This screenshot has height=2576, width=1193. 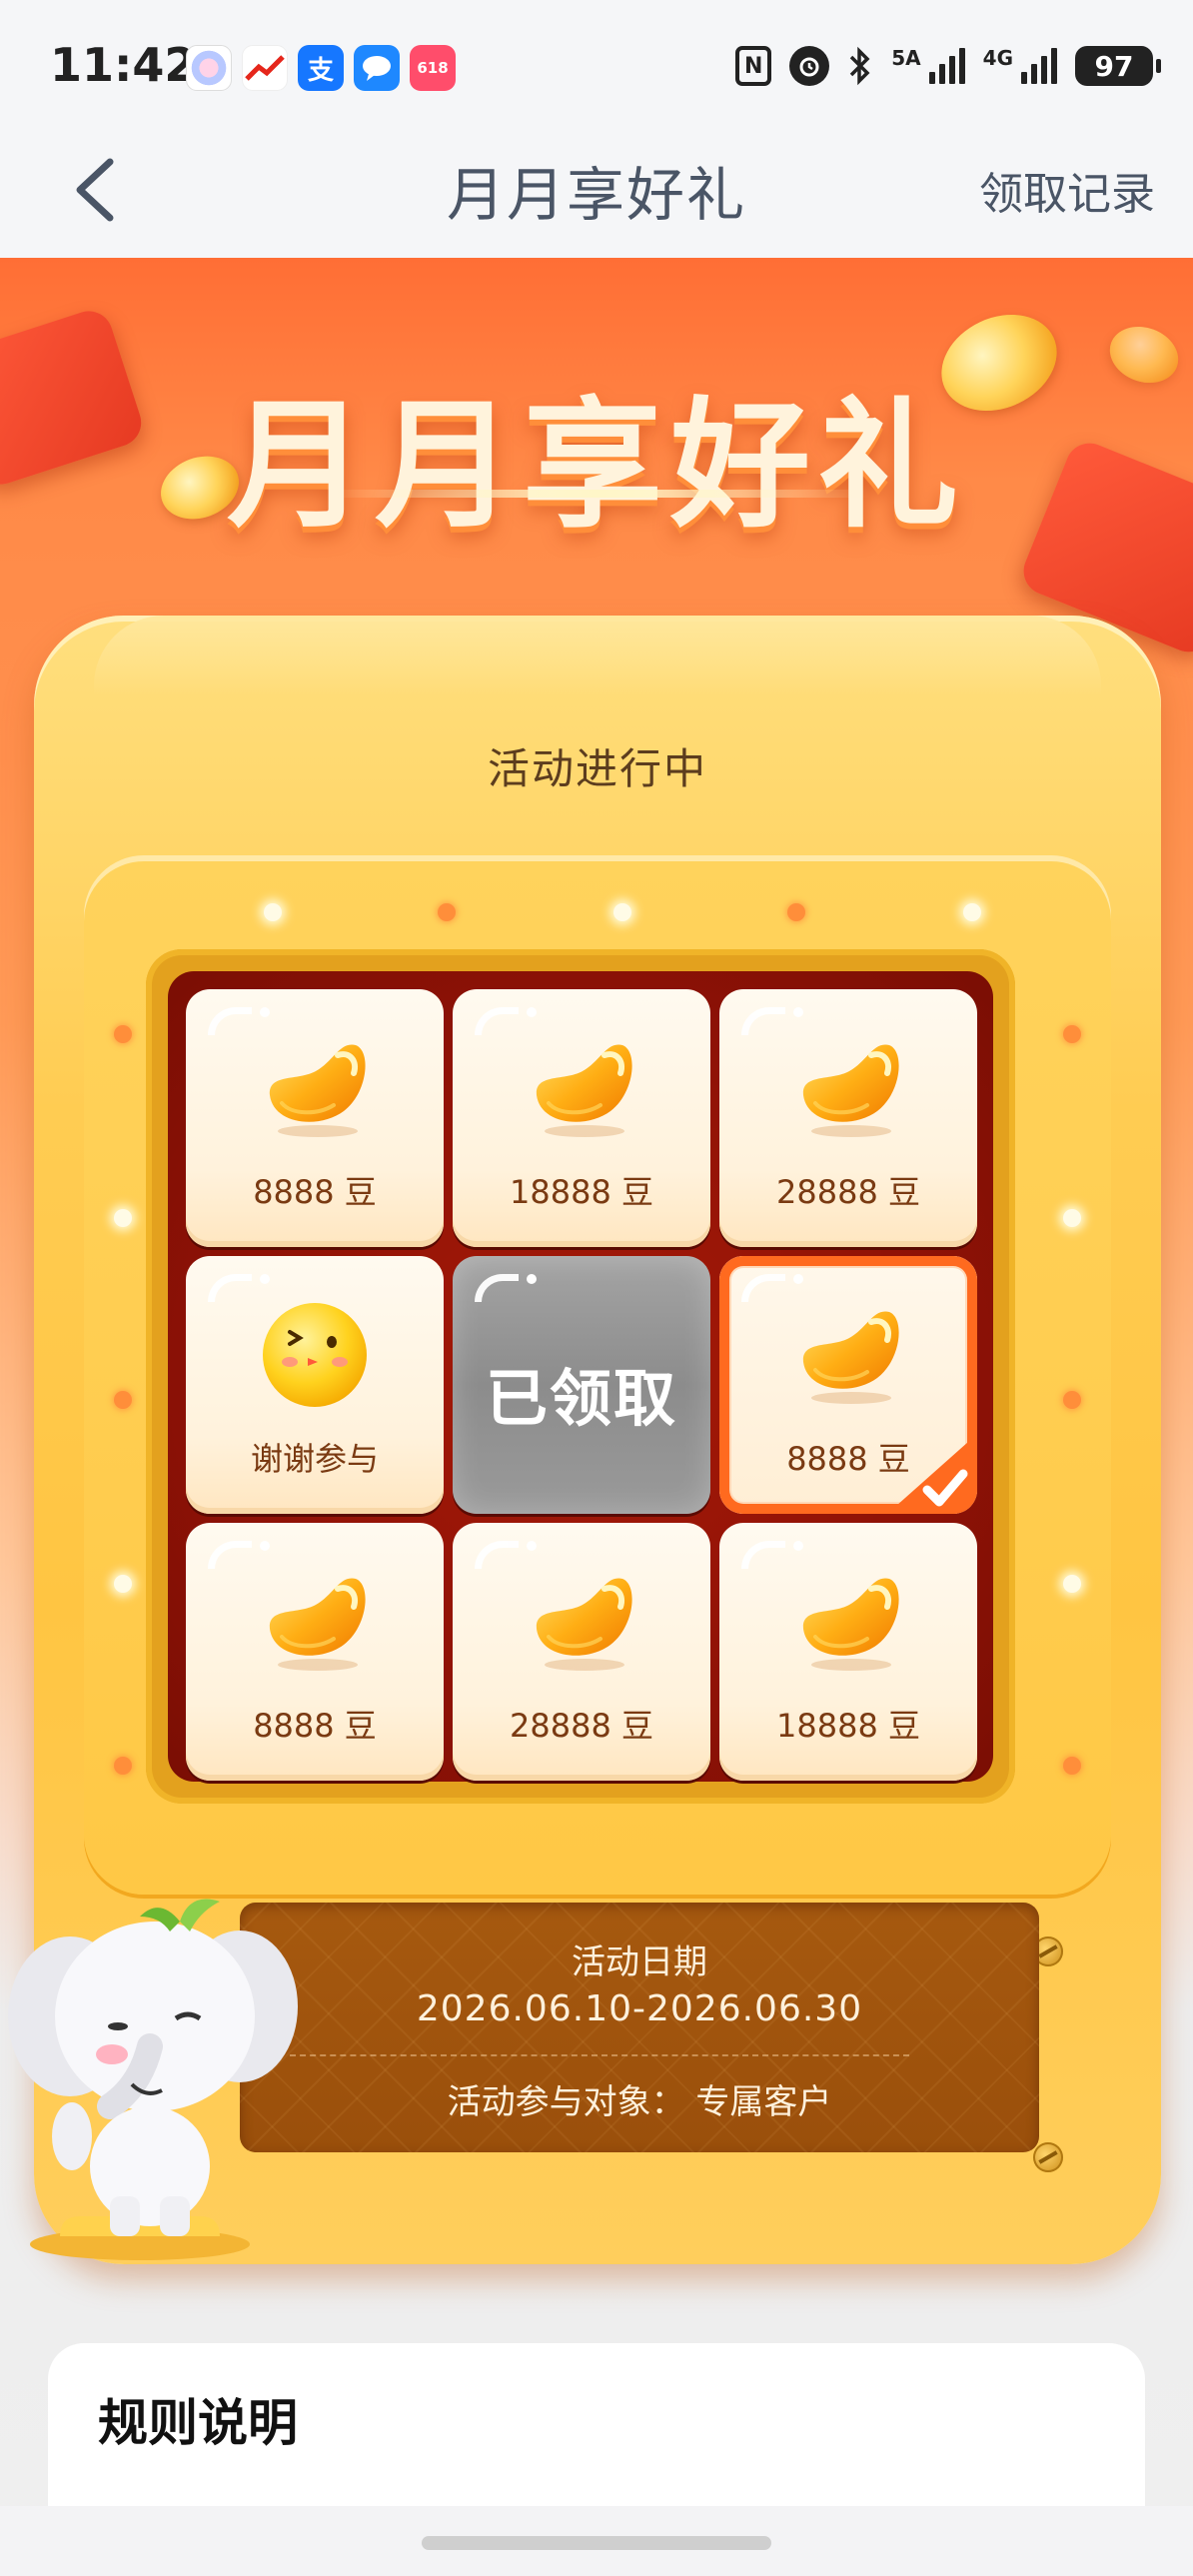 I want to click on message-app-icon, so click(x=377, y=68).